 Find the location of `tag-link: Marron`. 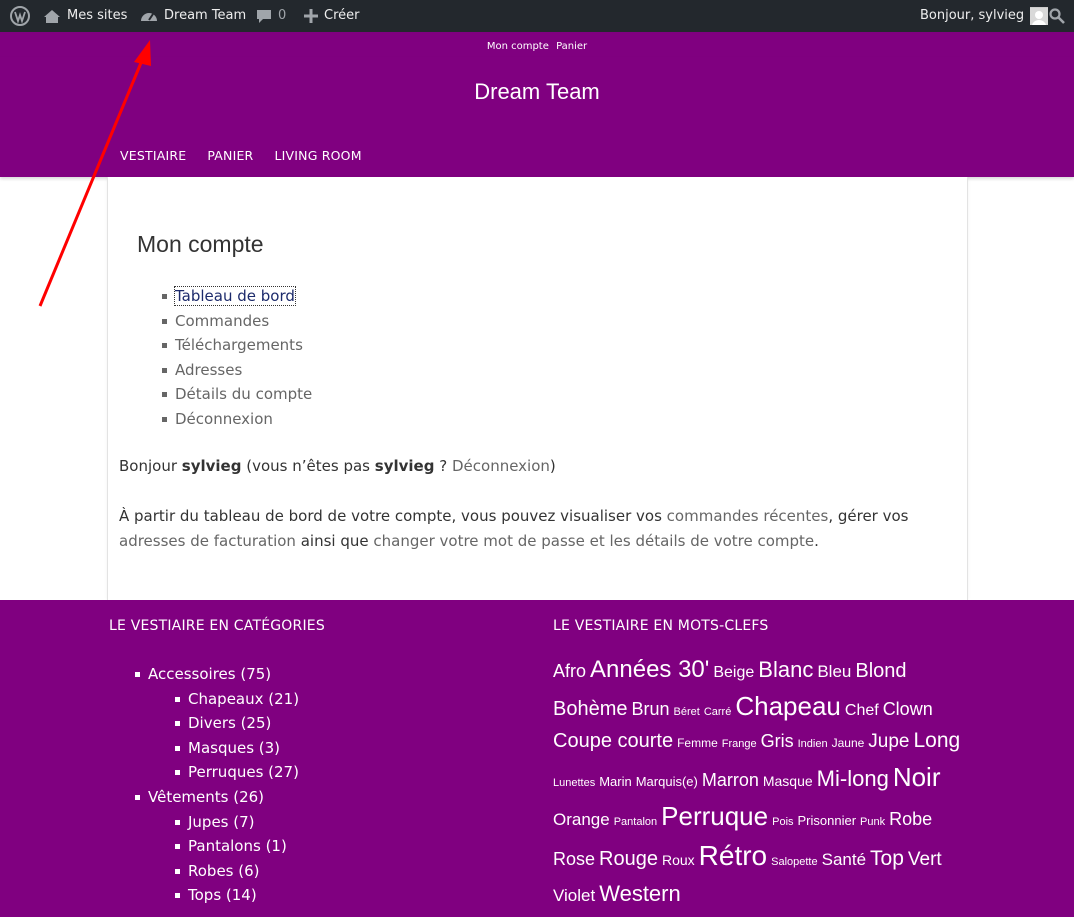

tag-link: Marron is located at coordinates (730, 780).